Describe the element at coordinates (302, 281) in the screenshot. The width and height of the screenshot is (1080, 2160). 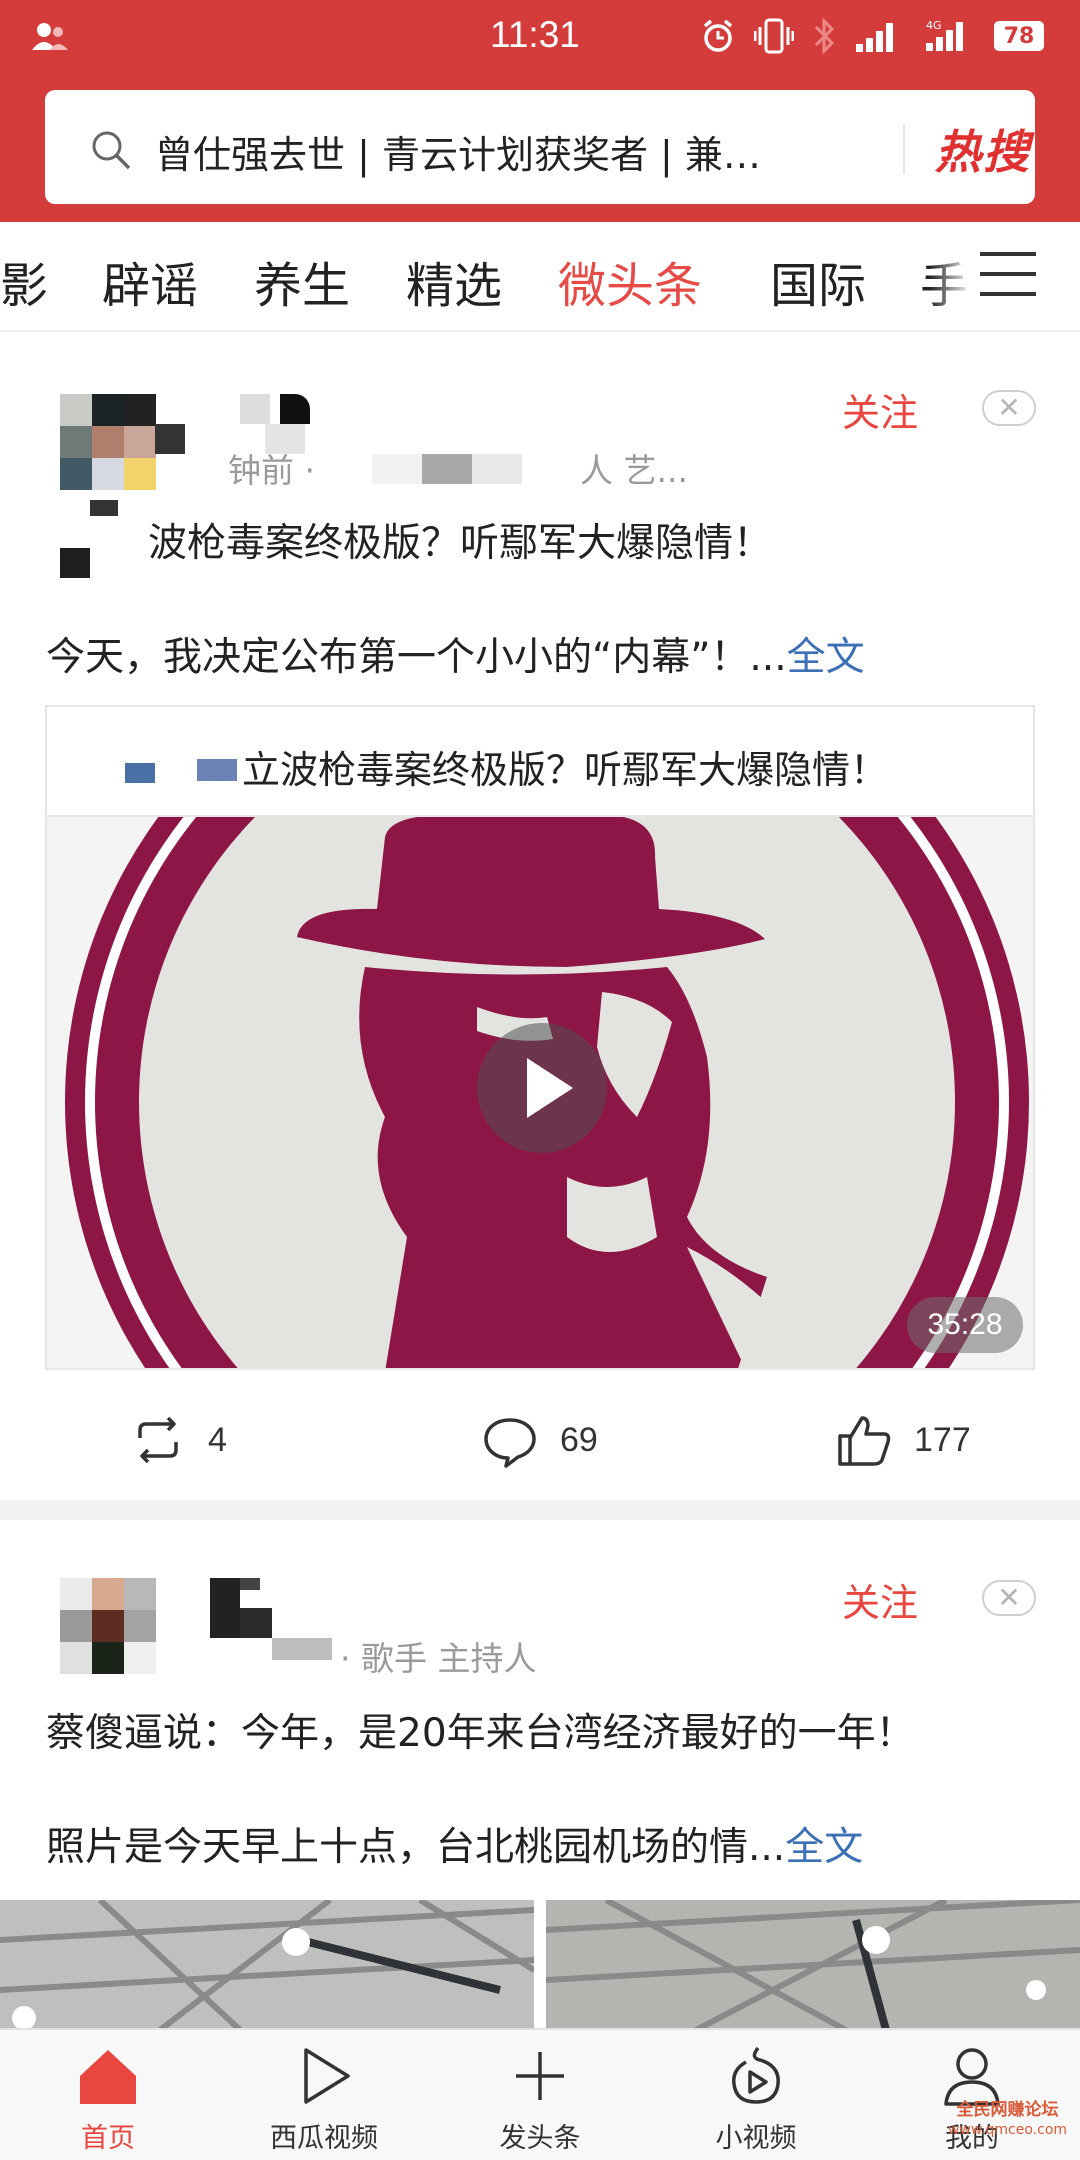
I see `tab-health: 养生` at that location.